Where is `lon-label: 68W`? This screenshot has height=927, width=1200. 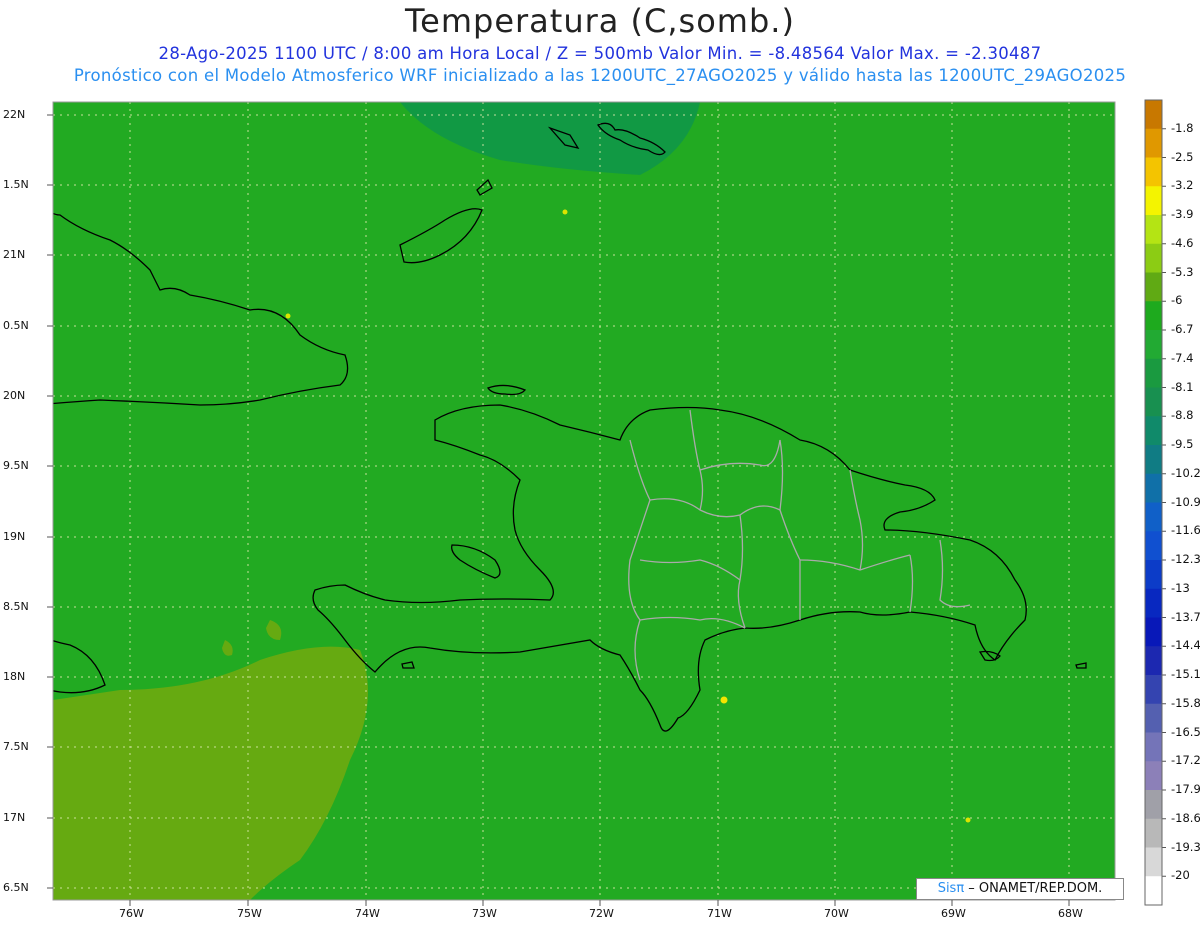 lon-label: 68W is located at coordinates (1070, 913).